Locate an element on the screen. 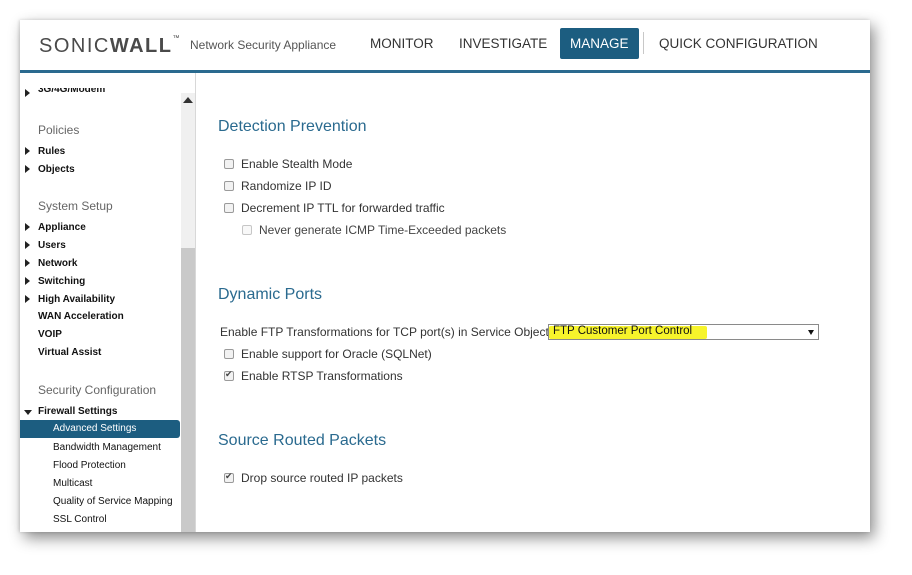  label-decrement-ip-ttl: Decrement IP TTL for forwarded traffic is located at coordinates (343, 208).